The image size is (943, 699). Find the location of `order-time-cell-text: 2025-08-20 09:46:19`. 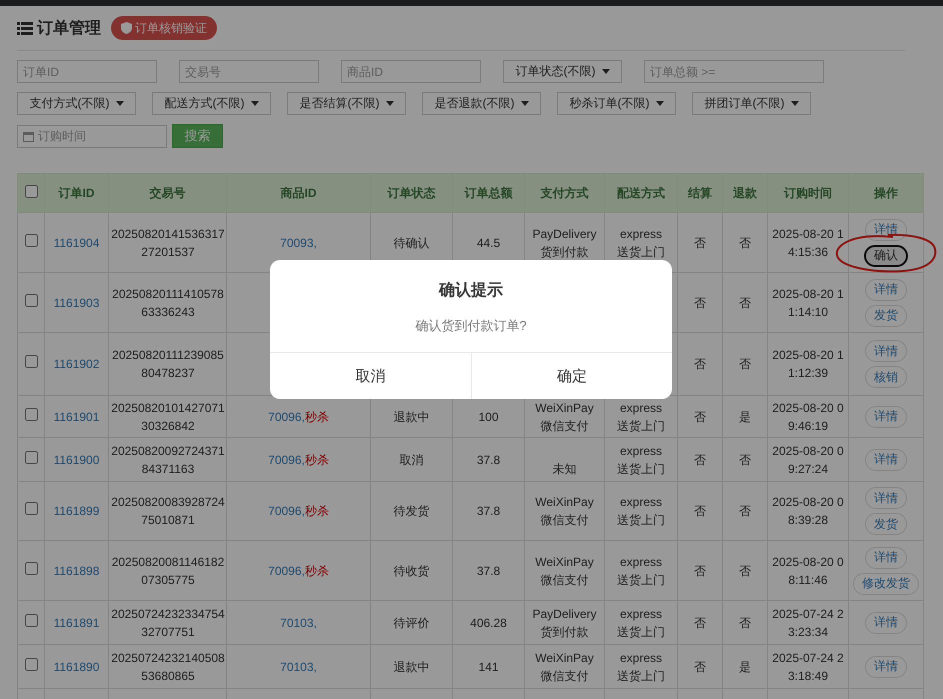

order-time-cell-text: 2025-08-20 09:46:19 is located at coordinates (808, 417).